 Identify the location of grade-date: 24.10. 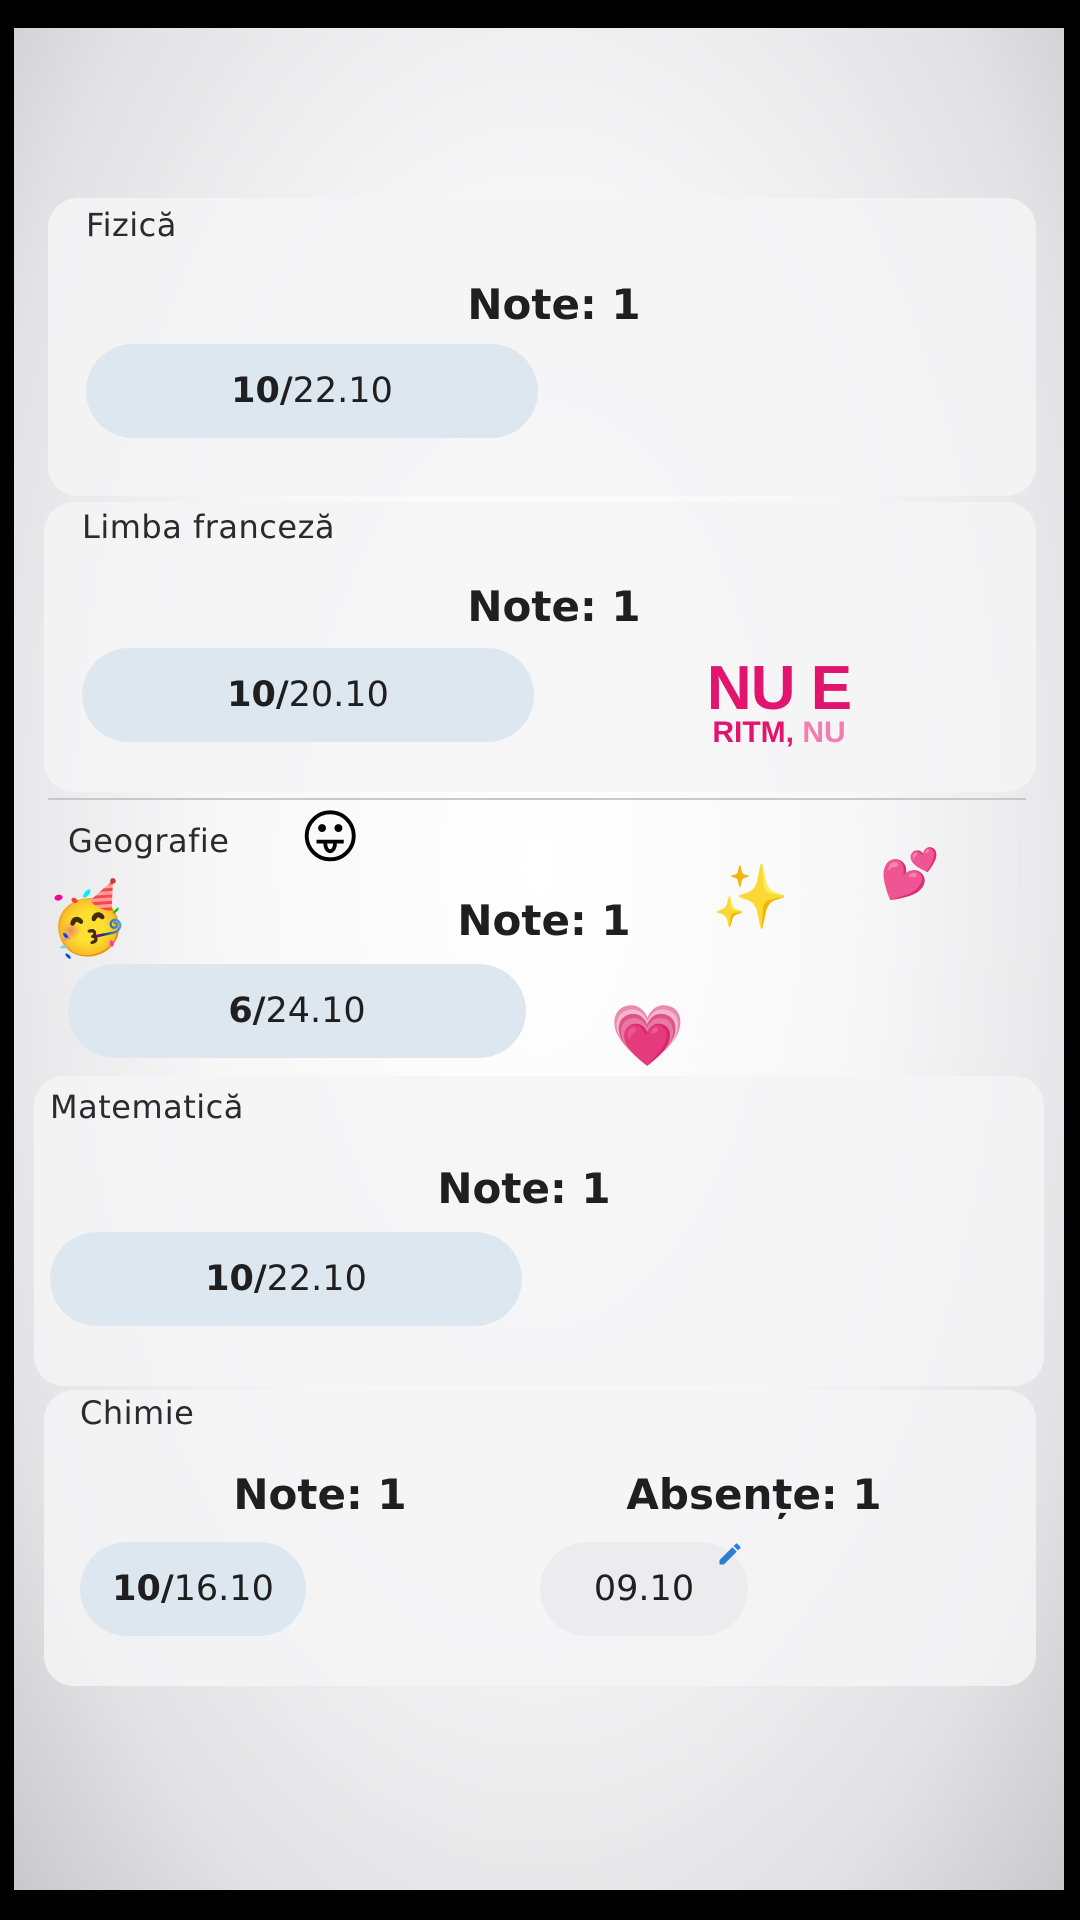
(315, 1011).